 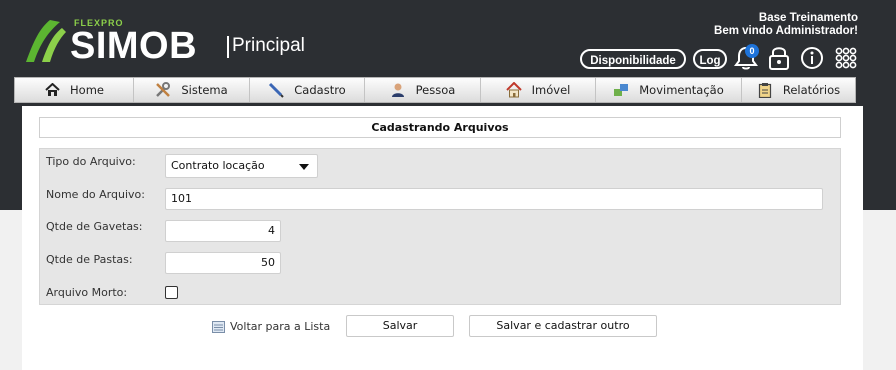 I want to click on menu-item-relatorios: Relatórios, so click(x=798, y=90).